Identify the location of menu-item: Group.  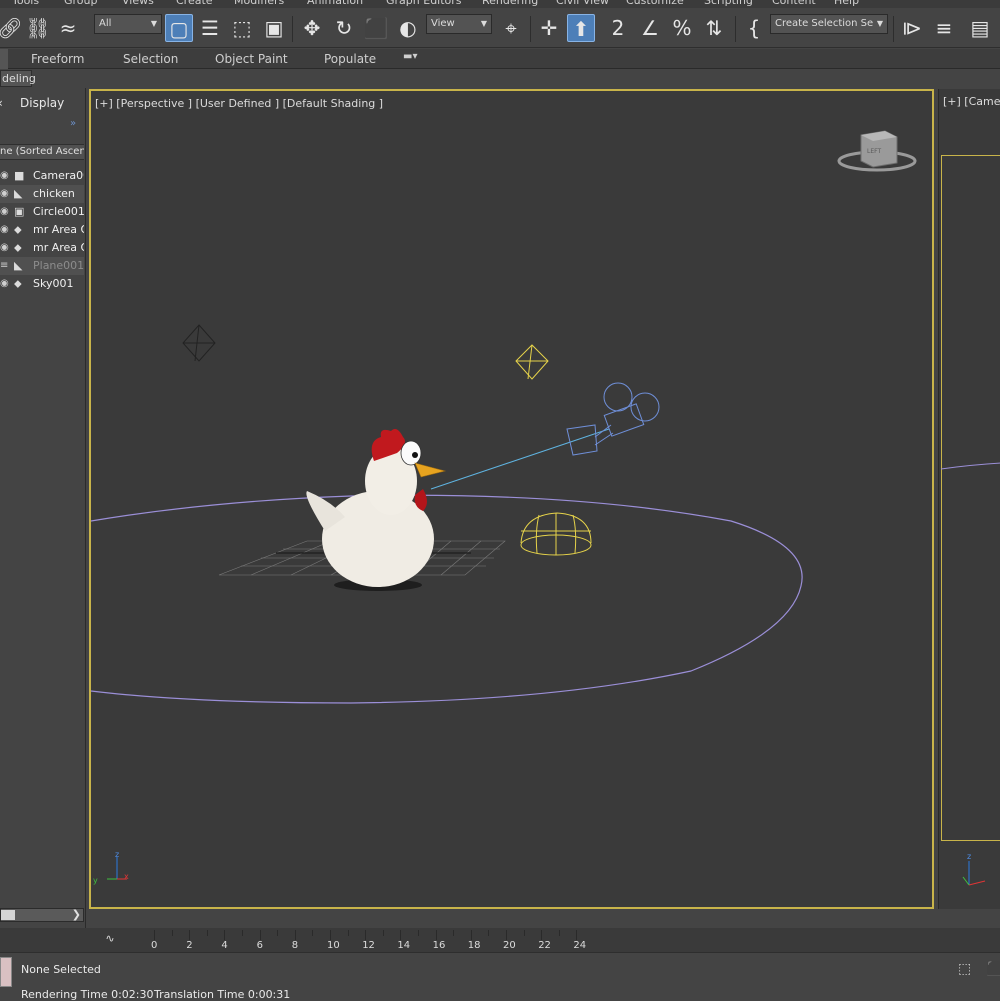
(81, 3).